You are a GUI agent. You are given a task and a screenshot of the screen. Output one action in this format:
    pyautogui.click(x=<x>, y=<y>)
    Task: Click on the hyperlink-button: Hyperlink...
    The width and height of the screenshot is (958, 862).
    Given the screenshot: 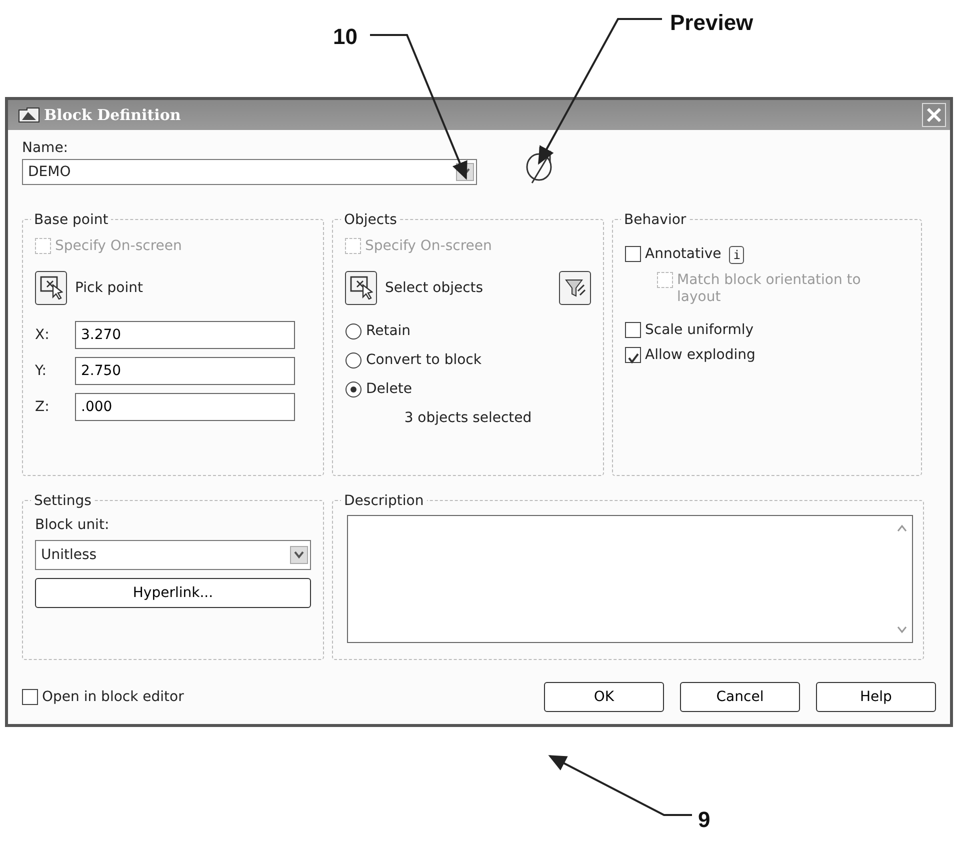 What is the action you would take?
    pyautogui.click(x=173, y=593)
    